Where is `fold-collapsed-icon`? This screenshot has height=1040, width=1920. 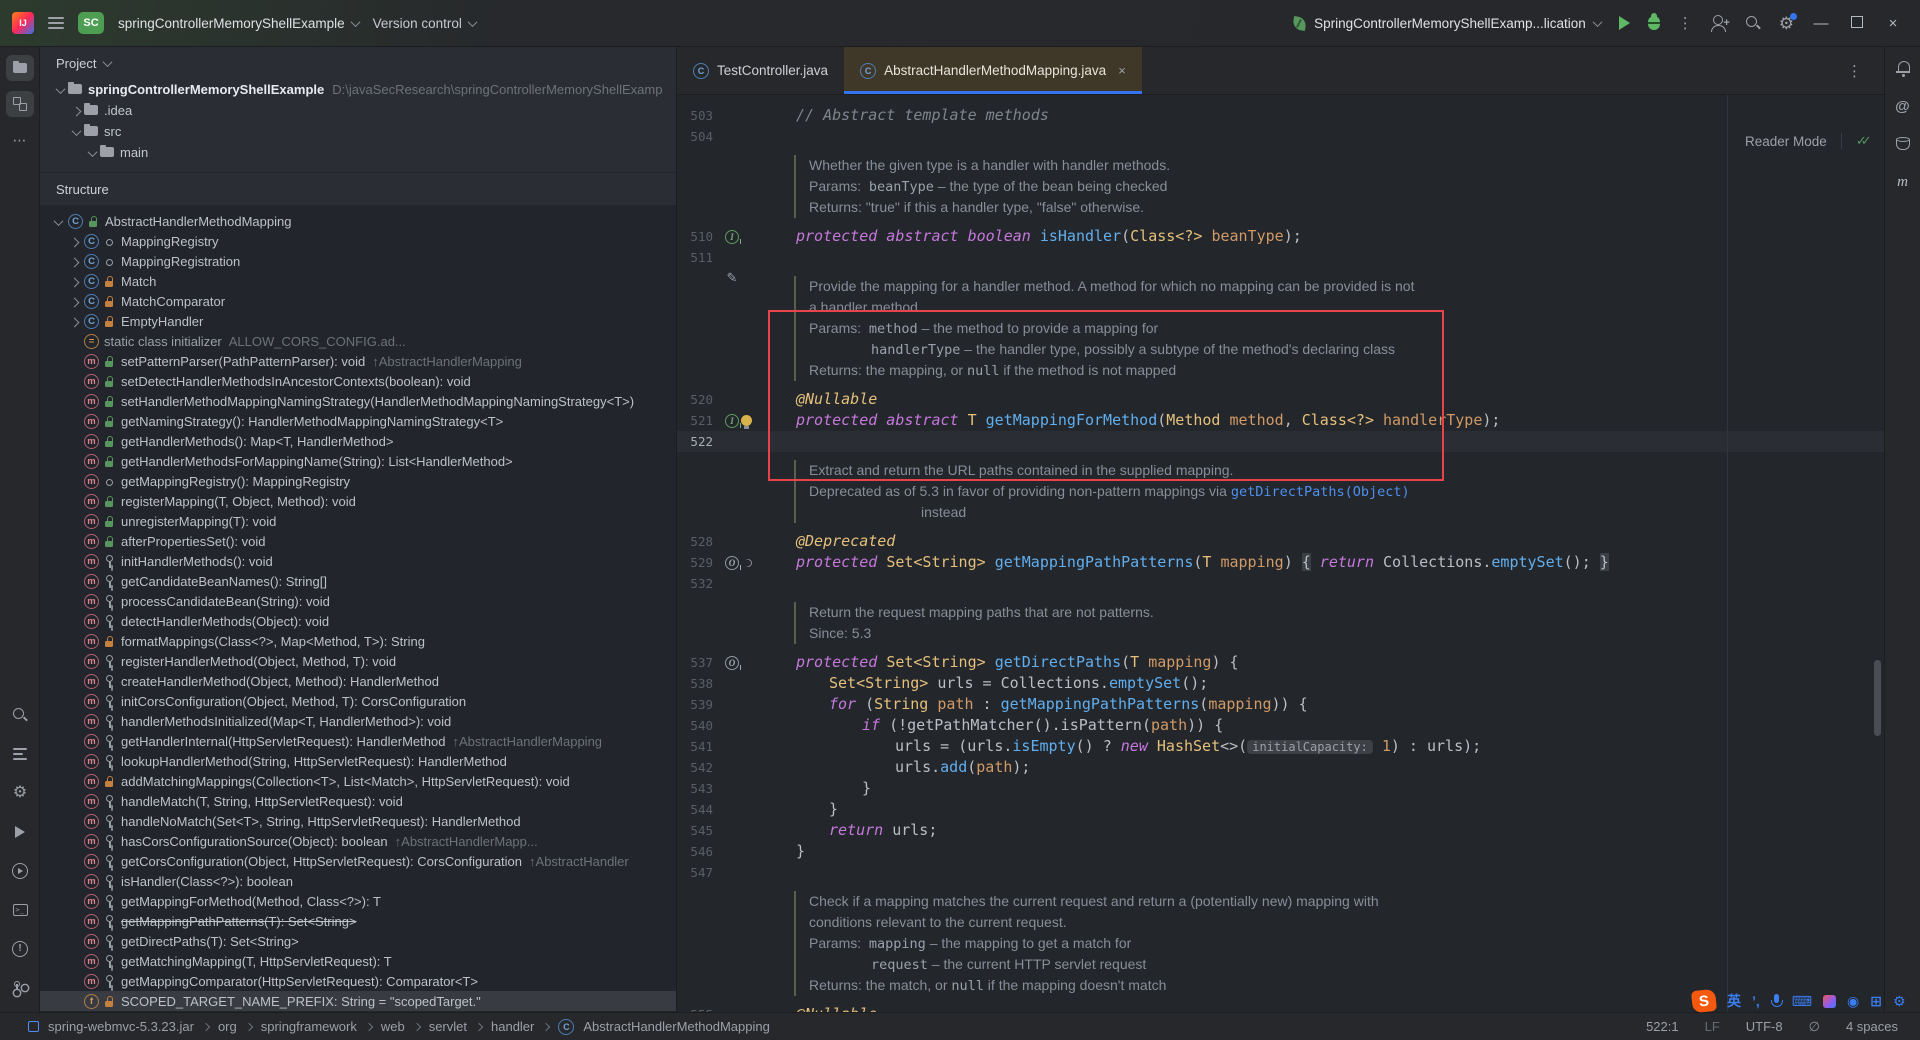 fold-collapsed-icon is located at coordinates (748, 562).